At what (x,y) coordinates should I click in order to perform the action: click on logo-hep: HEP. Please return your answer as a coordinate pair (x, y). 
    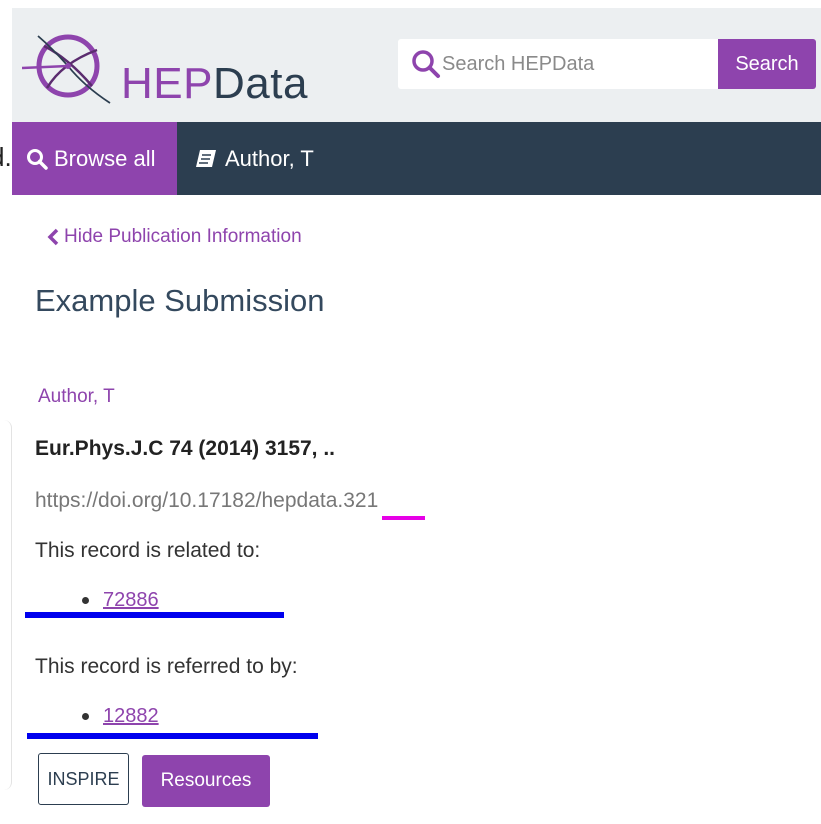
    Looking at the image, I should click on (167, 83).